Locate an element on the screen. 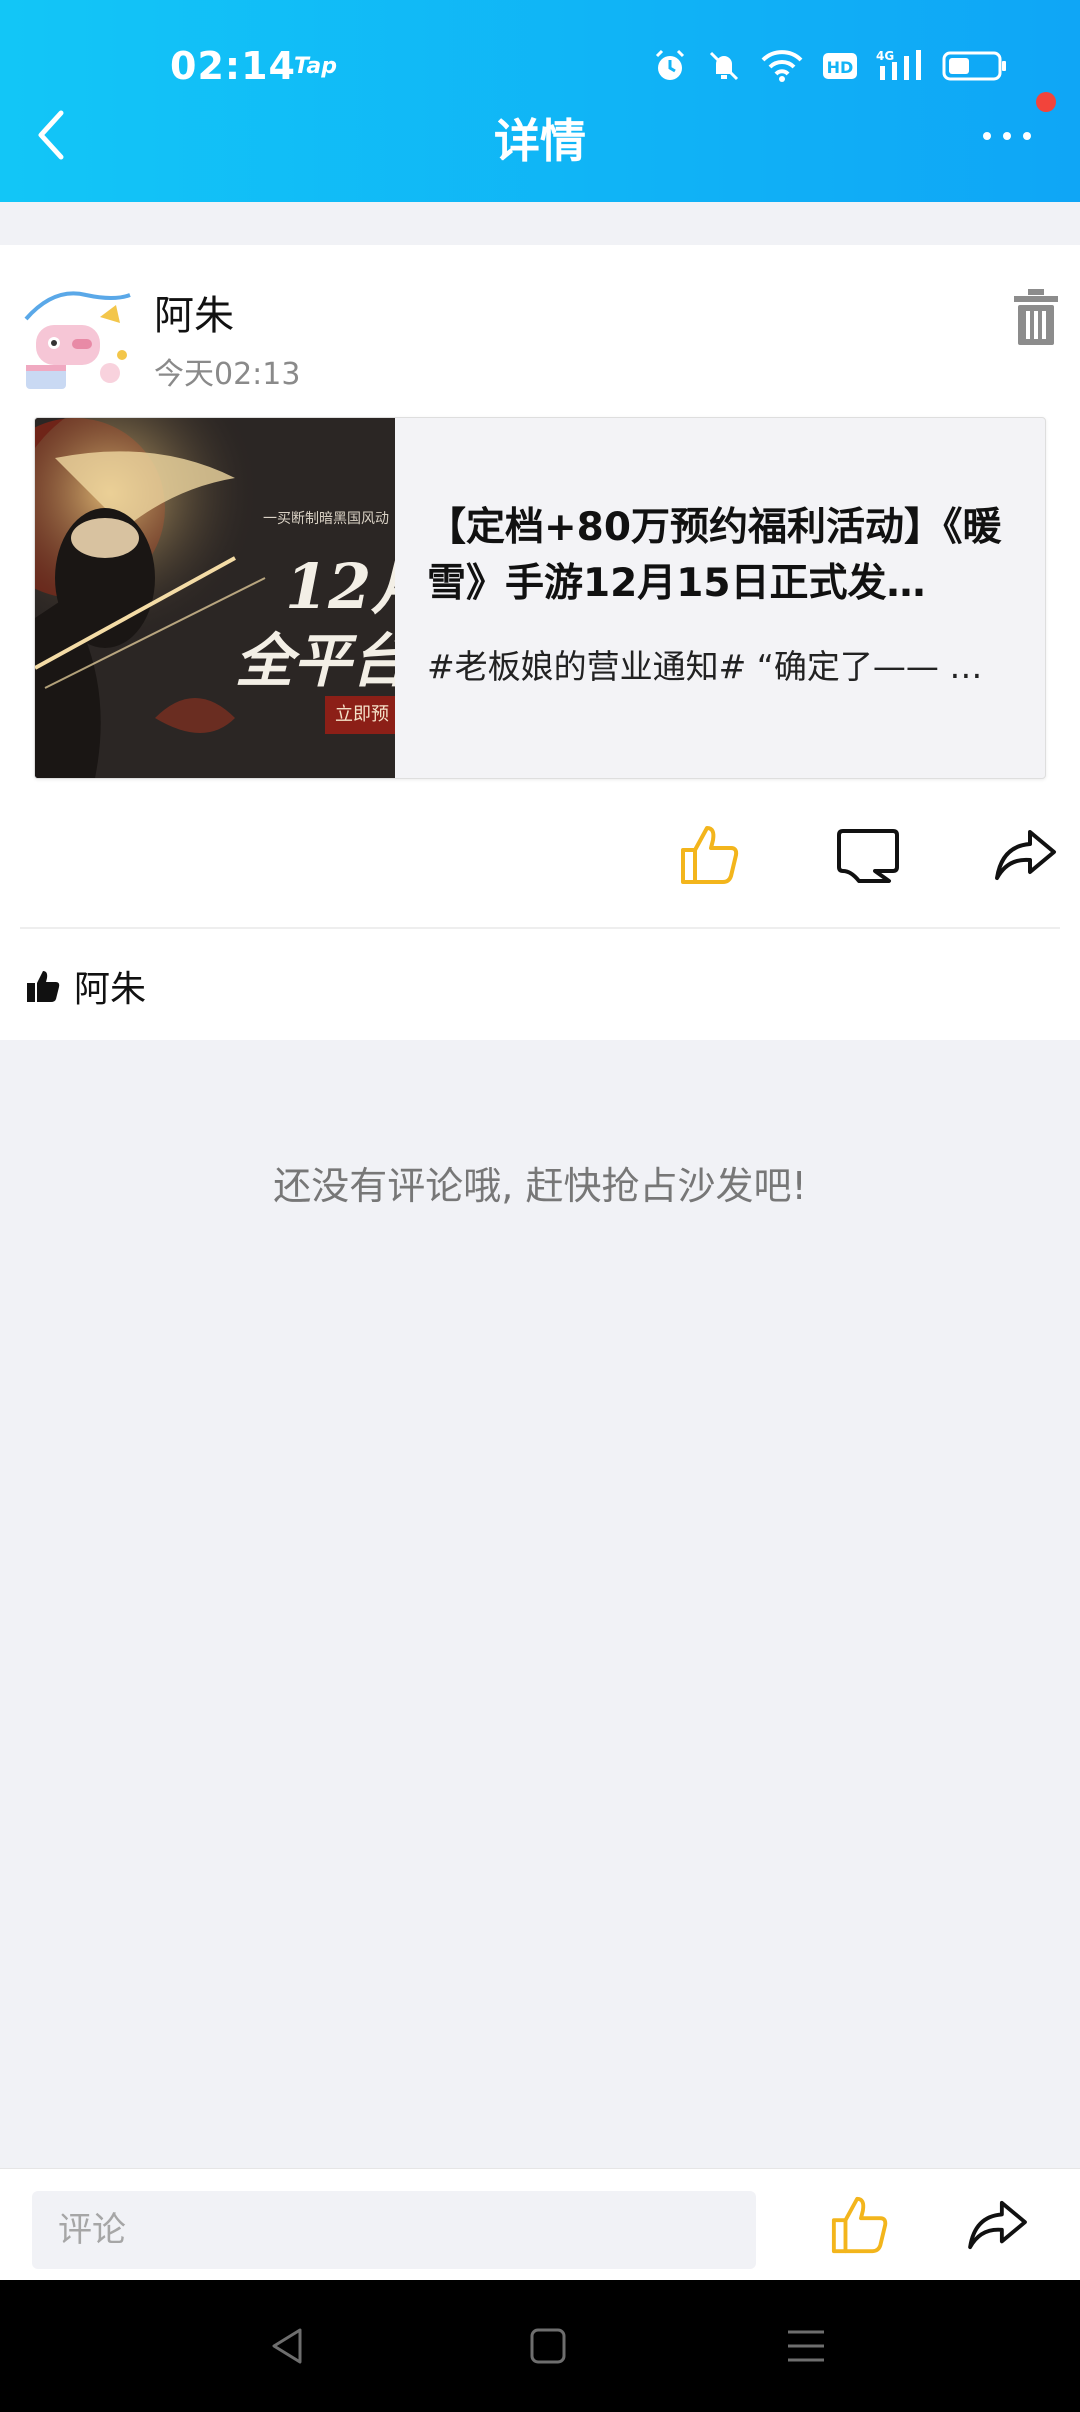 The height and width of the screenshot is (2412, 1080). trash-icon is located at coordinates (1036, 317).